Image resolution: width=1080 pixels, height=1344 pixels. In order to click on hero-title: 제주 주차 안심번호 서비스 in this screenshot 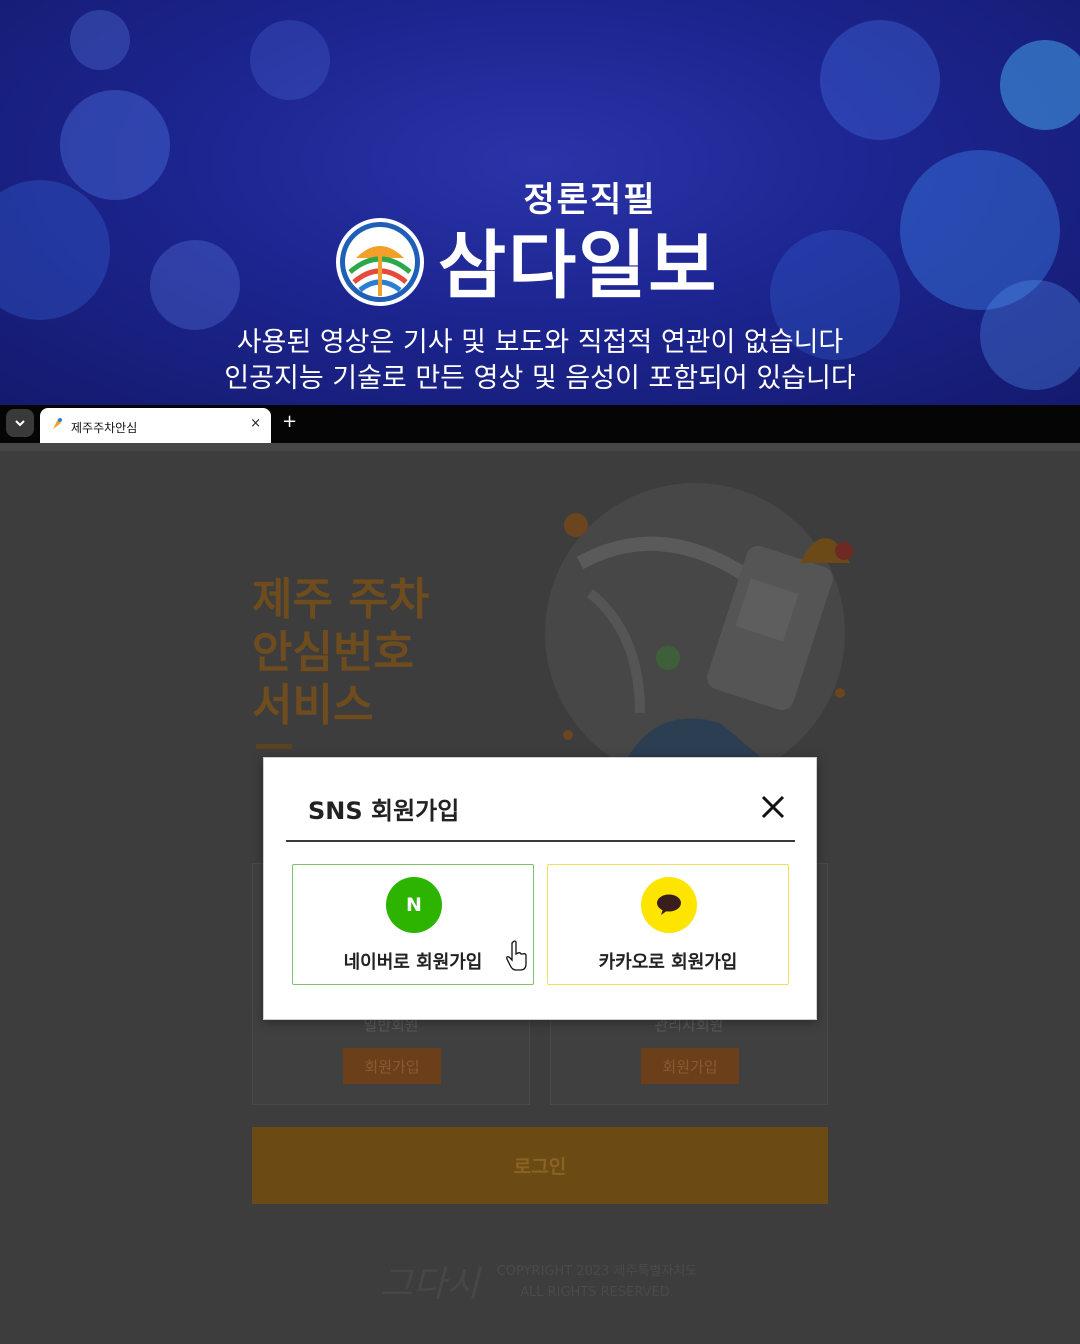, I will do `click(340, 652)`.